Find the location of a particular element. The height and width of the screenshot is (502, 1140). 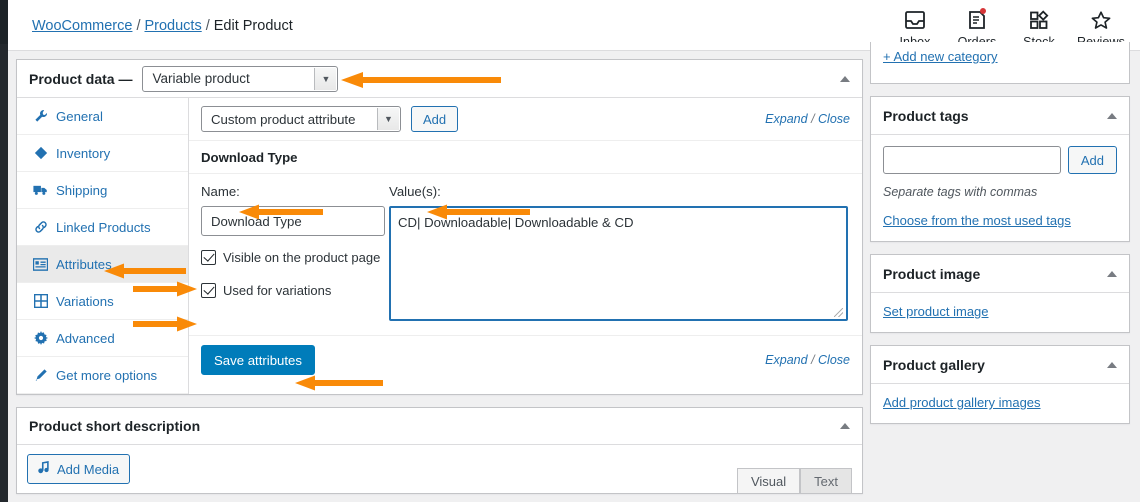

variations-checkbox is located at coordinates (208, 290).